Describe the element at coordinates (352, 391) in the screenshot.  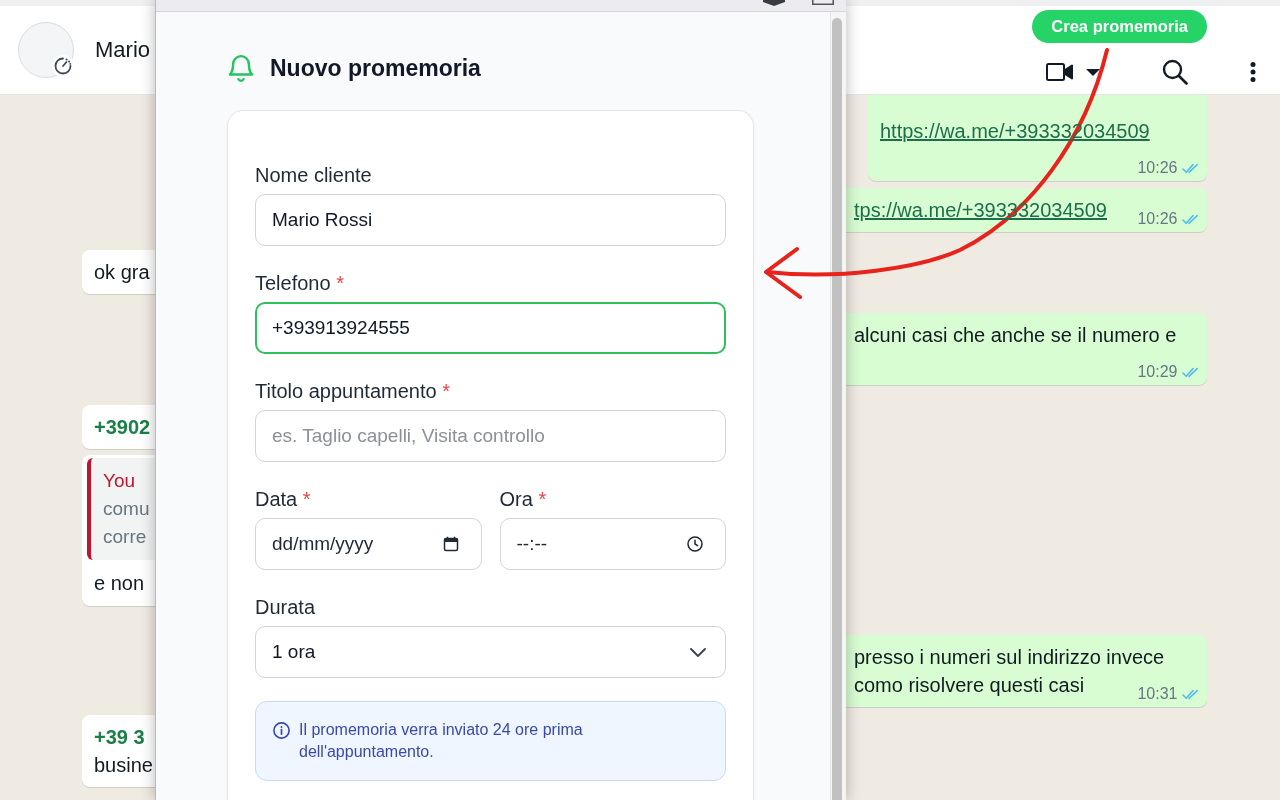
I see `field-label: Titolo appuntamento *` at that location.